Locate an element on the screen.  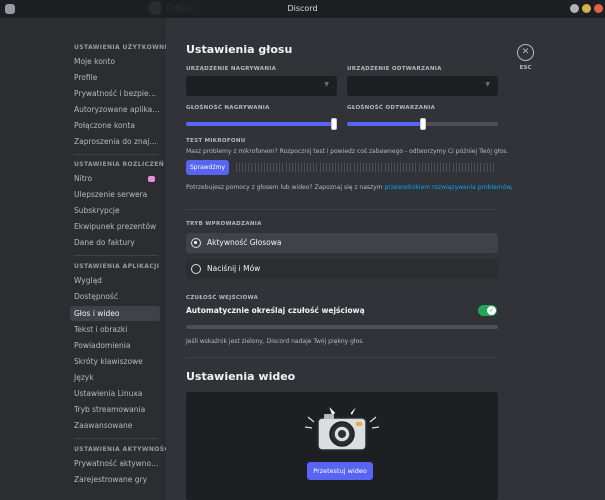
sidebar-item-linux-settings: Ustawienia Linuxa is located at coordinates (115, 393).